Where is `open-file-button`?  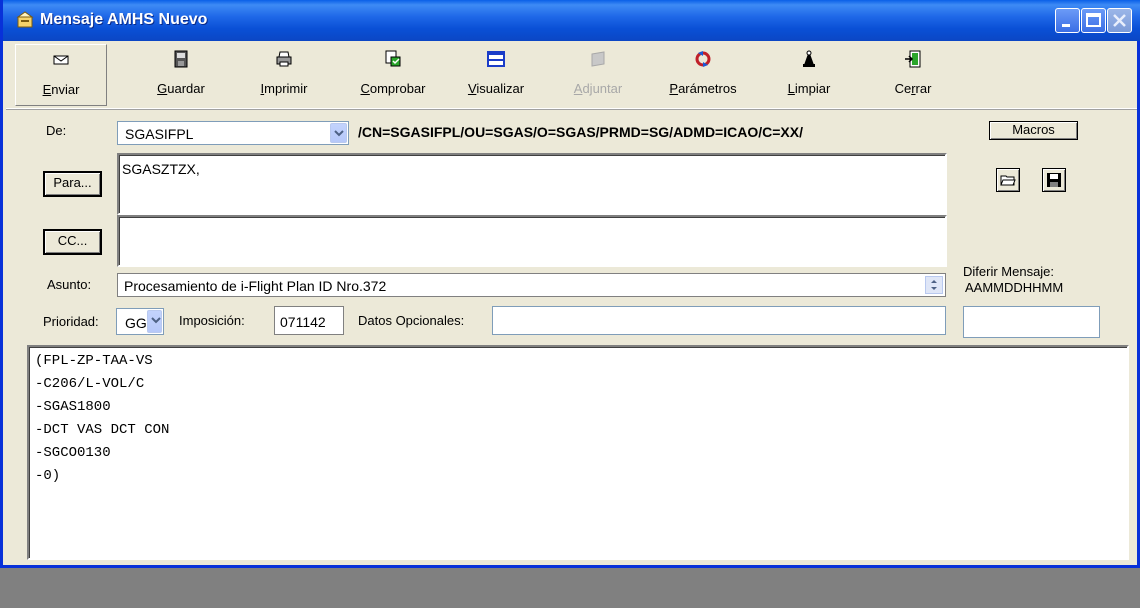
open-file-button is located at coordinates (1008, 180).